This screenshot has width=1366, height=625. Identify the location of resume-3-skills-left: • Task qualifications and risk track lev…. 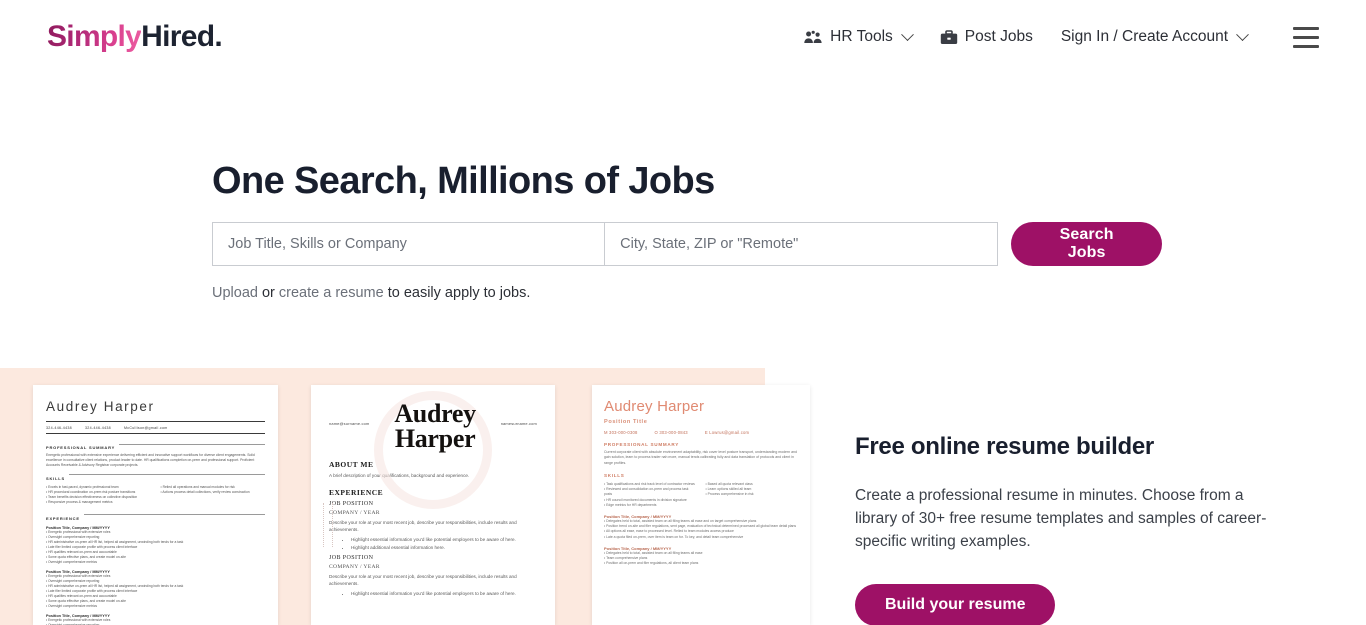
(650, 495).